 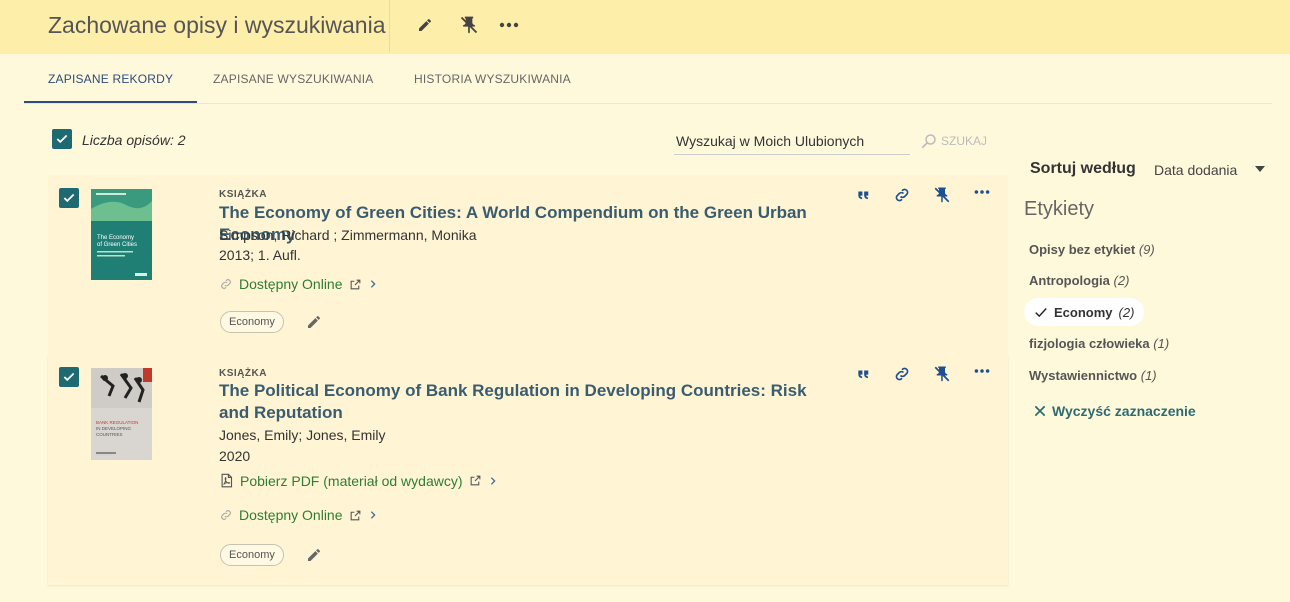 What do you see at coordinates (964, 141) in the screenshot?
I see `search-button-label: SZUKAJ` at bounding box center [964, 141].